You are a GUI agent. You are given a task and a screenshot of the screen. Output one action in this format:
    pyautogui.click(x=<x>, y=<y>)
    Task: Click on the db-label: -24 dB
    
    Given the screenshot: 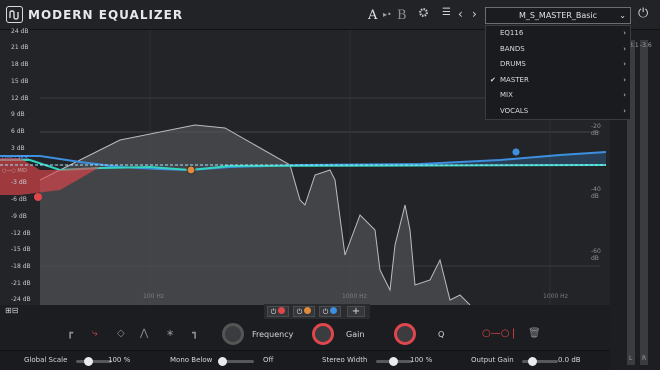 What is the action you would take?
    pyautogui.click(x=21, y=299)
    